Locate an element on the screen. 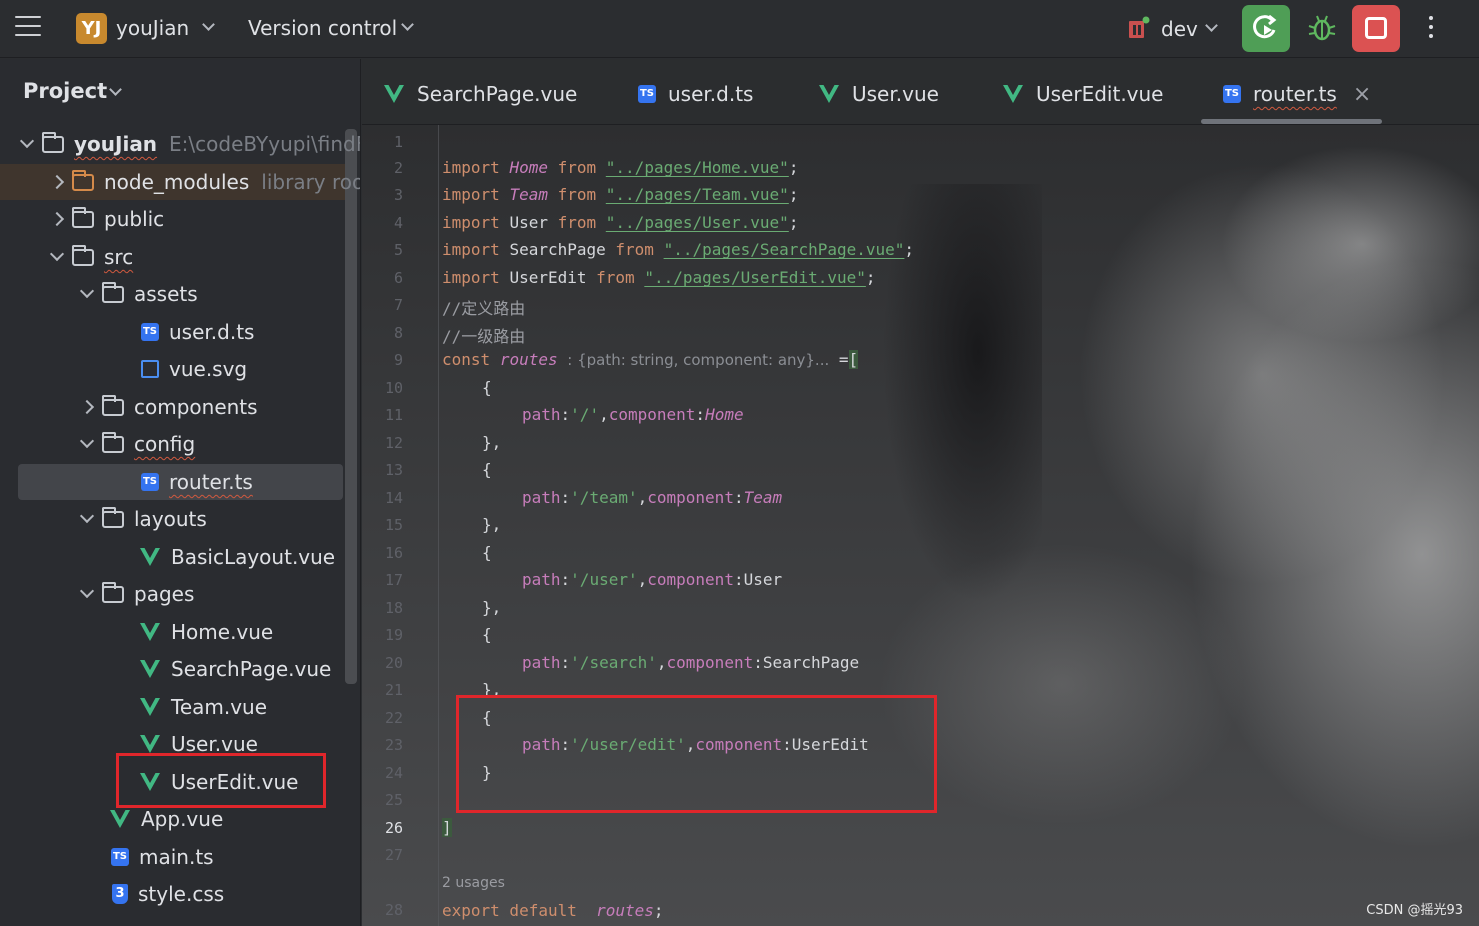 Image resolution: width=1479 pixels, height=926 pixels. tree-item-user-d-ts: TS user.d.ts is located at coordinates (172, 332).